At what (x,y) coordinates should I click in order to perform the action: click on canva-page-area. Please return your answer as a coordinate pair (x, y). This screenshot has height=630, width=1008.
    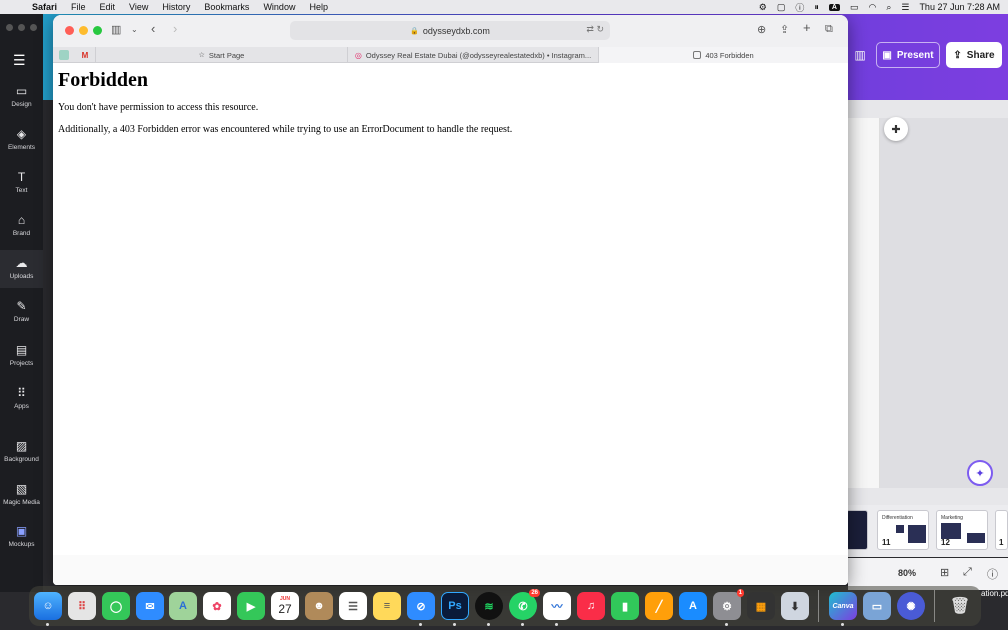
    Looking at the image, I should click on (944, 303).